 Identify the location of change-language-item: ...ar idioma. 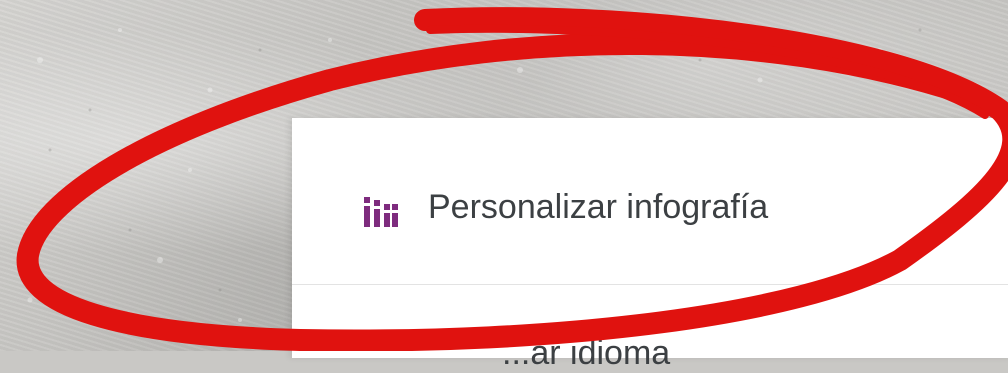
(586, 353).